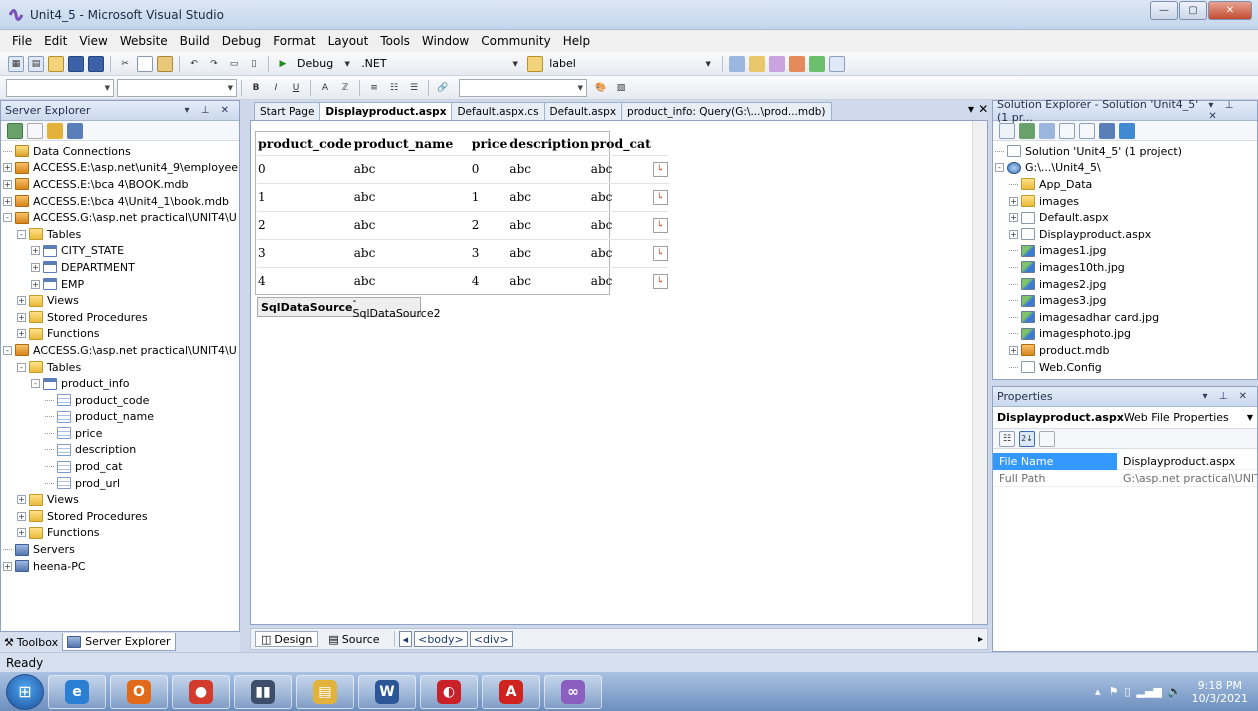 This screenshot has width=1258, height=711. What do you see at coordinates (757, 63) in the screenshot?
I see `properties-window-icon` at bounding box center [757, 63].